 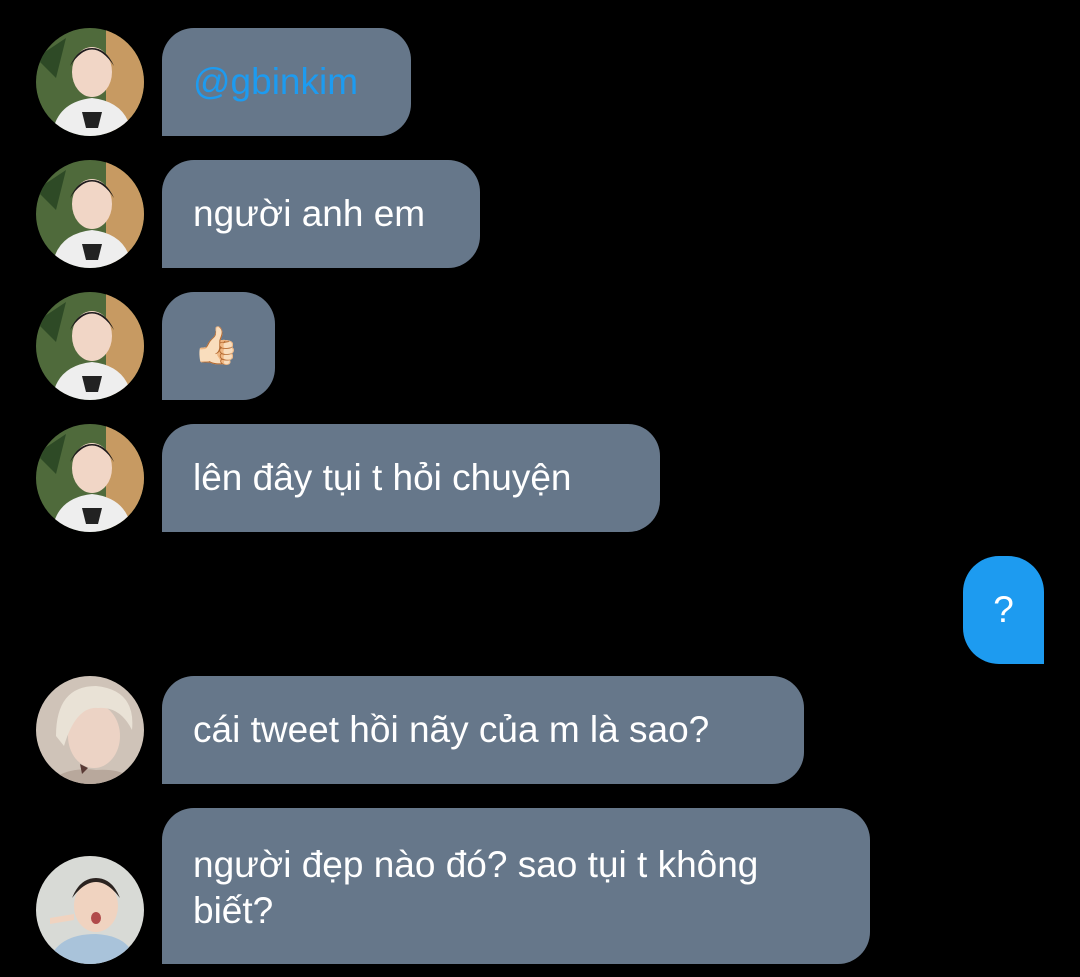 I want to click on message-row: lên đây tụi t hỏi chuyện, so click(x=540, y=478).